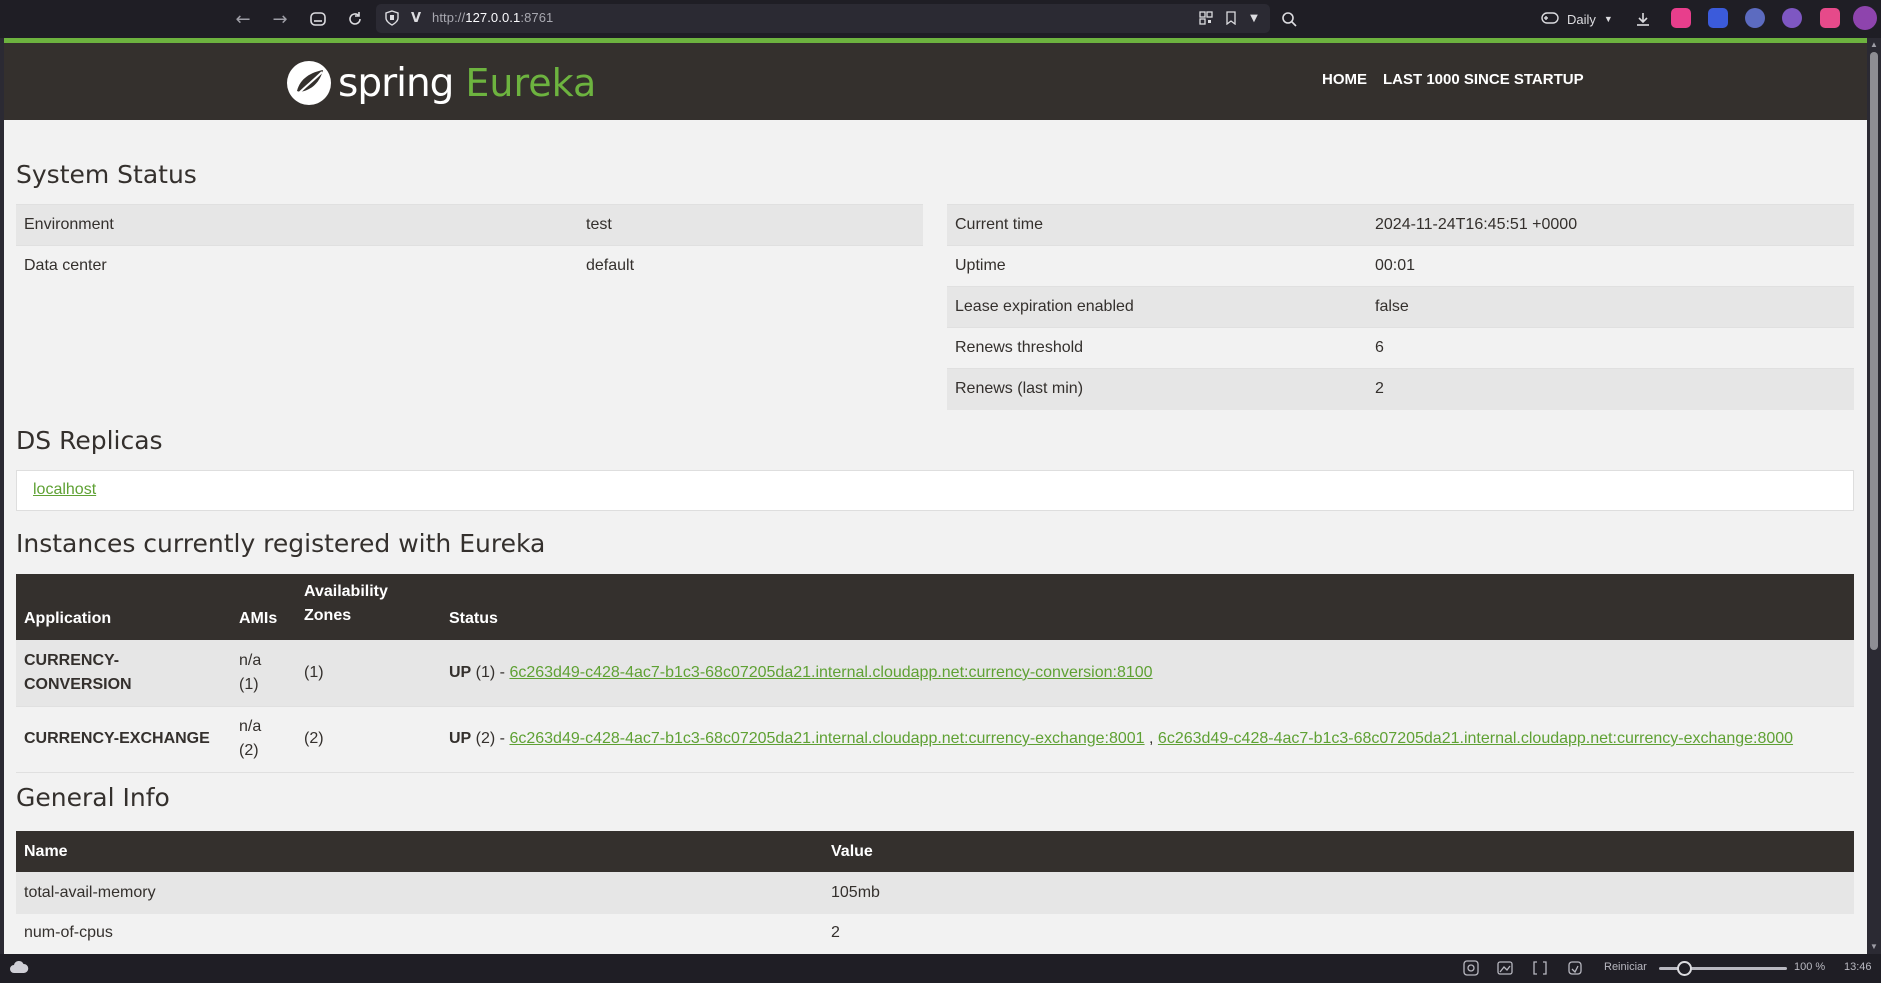  I want to click on status-row: Data center default, so click(469, 266).